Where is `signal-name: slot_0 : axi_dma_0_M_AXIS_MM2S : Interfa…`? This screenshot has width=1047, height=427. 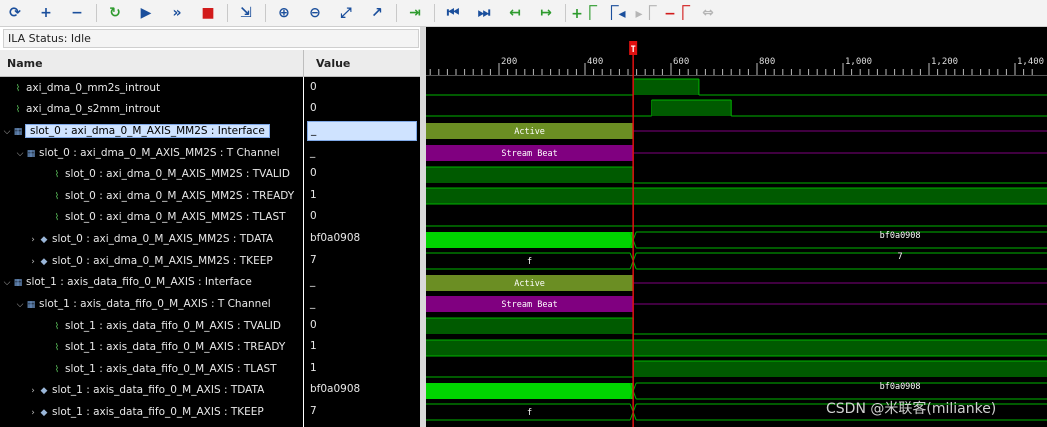 signal-name: slot_0 : axi_dma_0_M_AXIS_MM2S : Interfa… is located at coordinates (147, 131).